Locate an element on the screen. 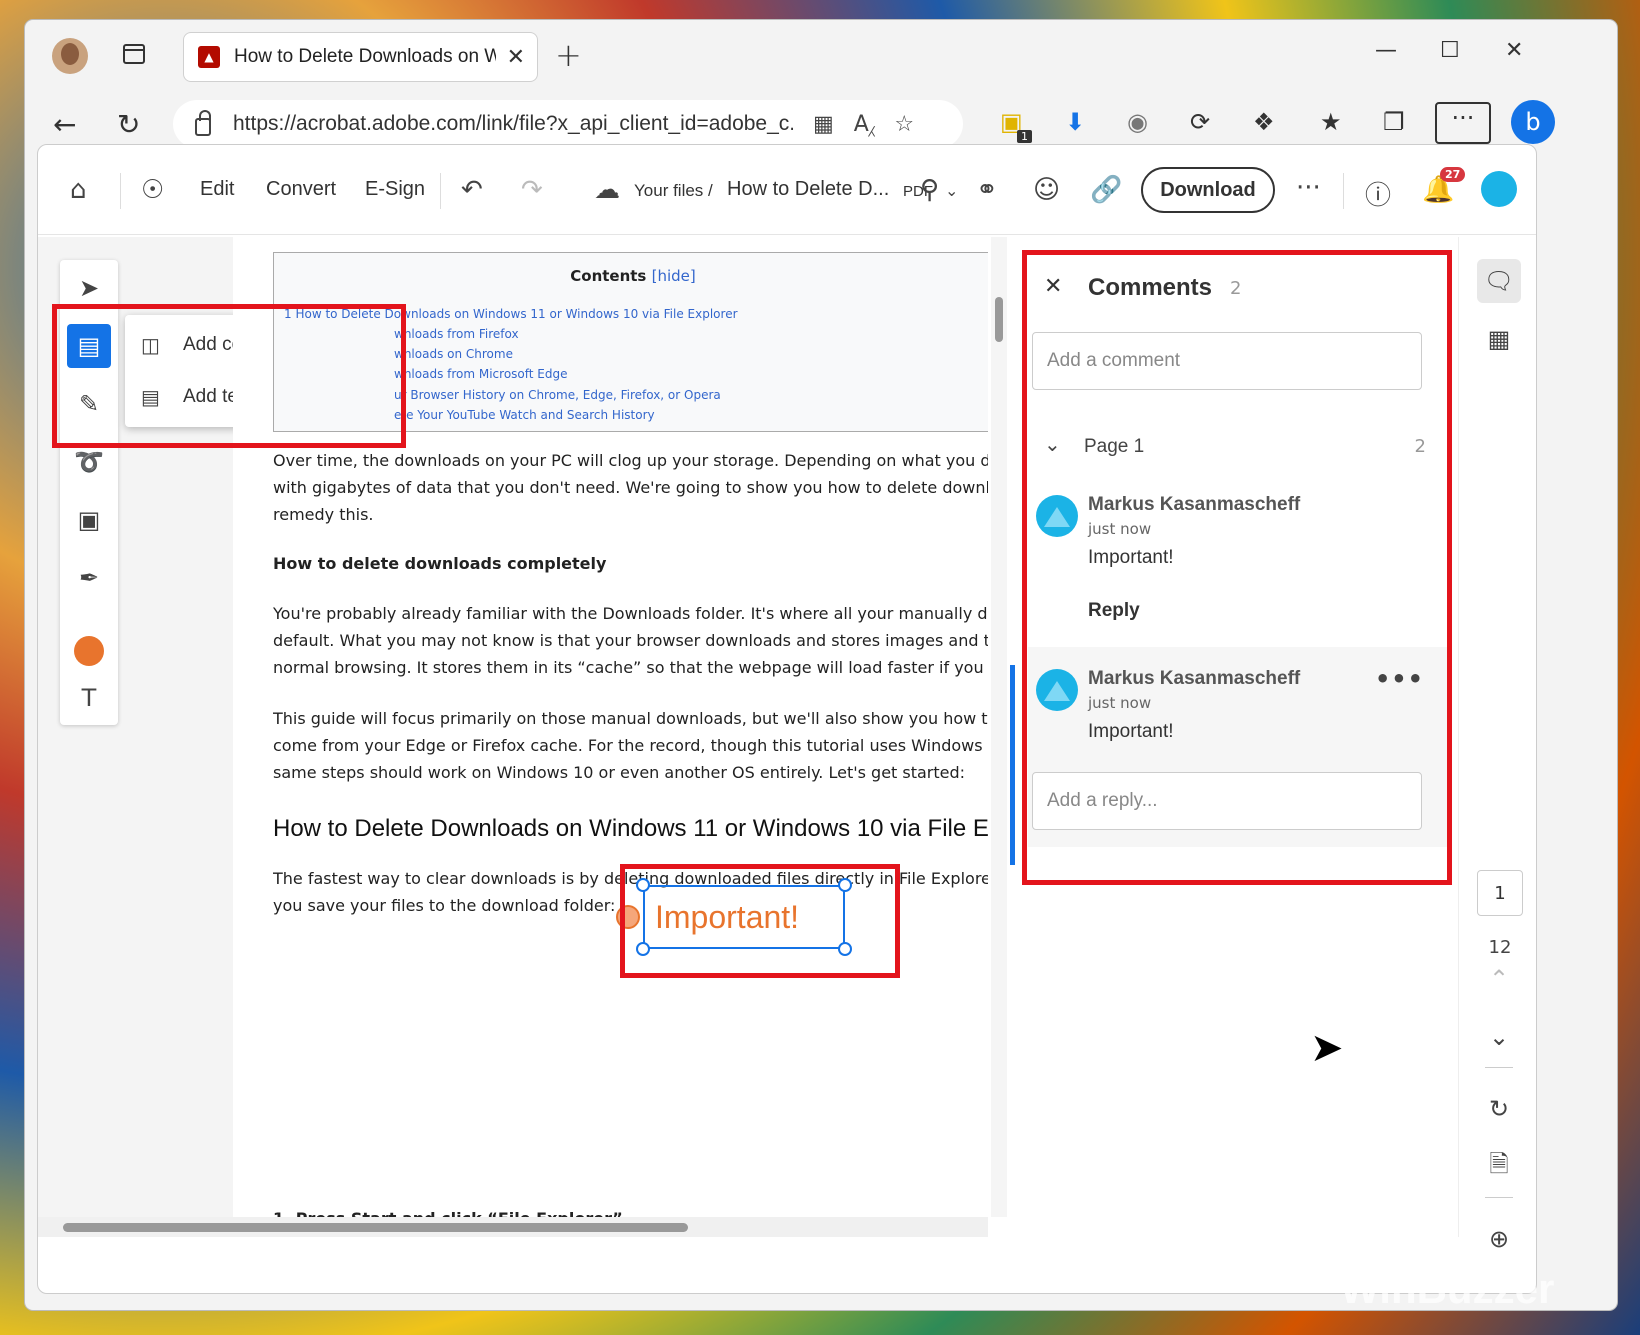 The height and width of the screenshot is (1335, 1640). maximize-icon: ☐ is located at coordinates (1450, 50).